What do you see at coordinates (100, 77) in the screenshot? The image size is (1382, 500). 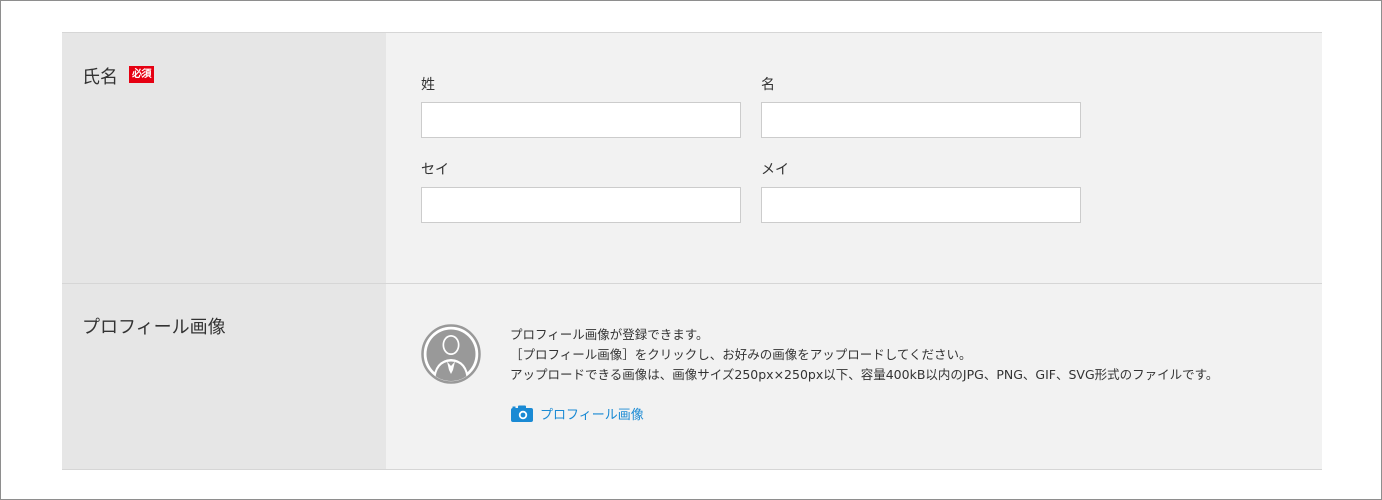 I see `name-label: 氏名` at bounding box center [100, 77].